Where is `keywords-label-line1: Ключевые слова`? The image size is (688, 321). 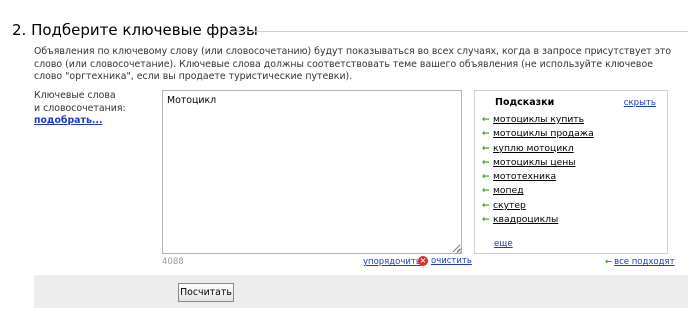 keywords-label-line1: Ключевые слова is located at coordinates (75, 95).